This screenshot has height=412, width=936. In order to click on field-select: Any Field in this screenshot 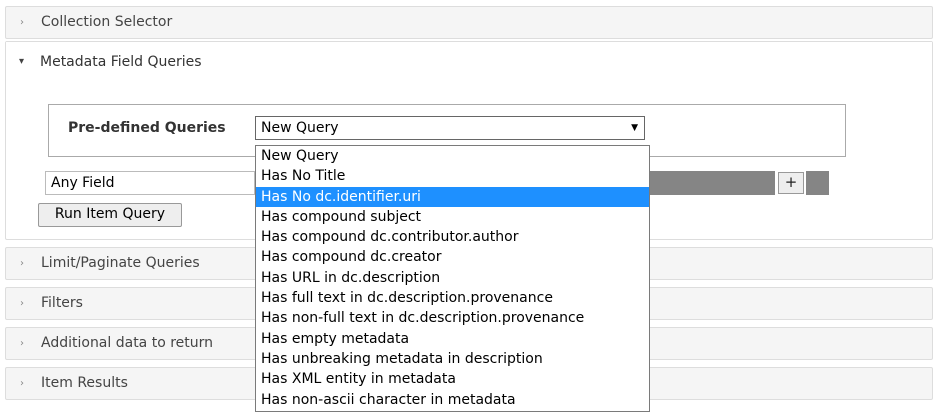, I will do `click(150, 183)`.